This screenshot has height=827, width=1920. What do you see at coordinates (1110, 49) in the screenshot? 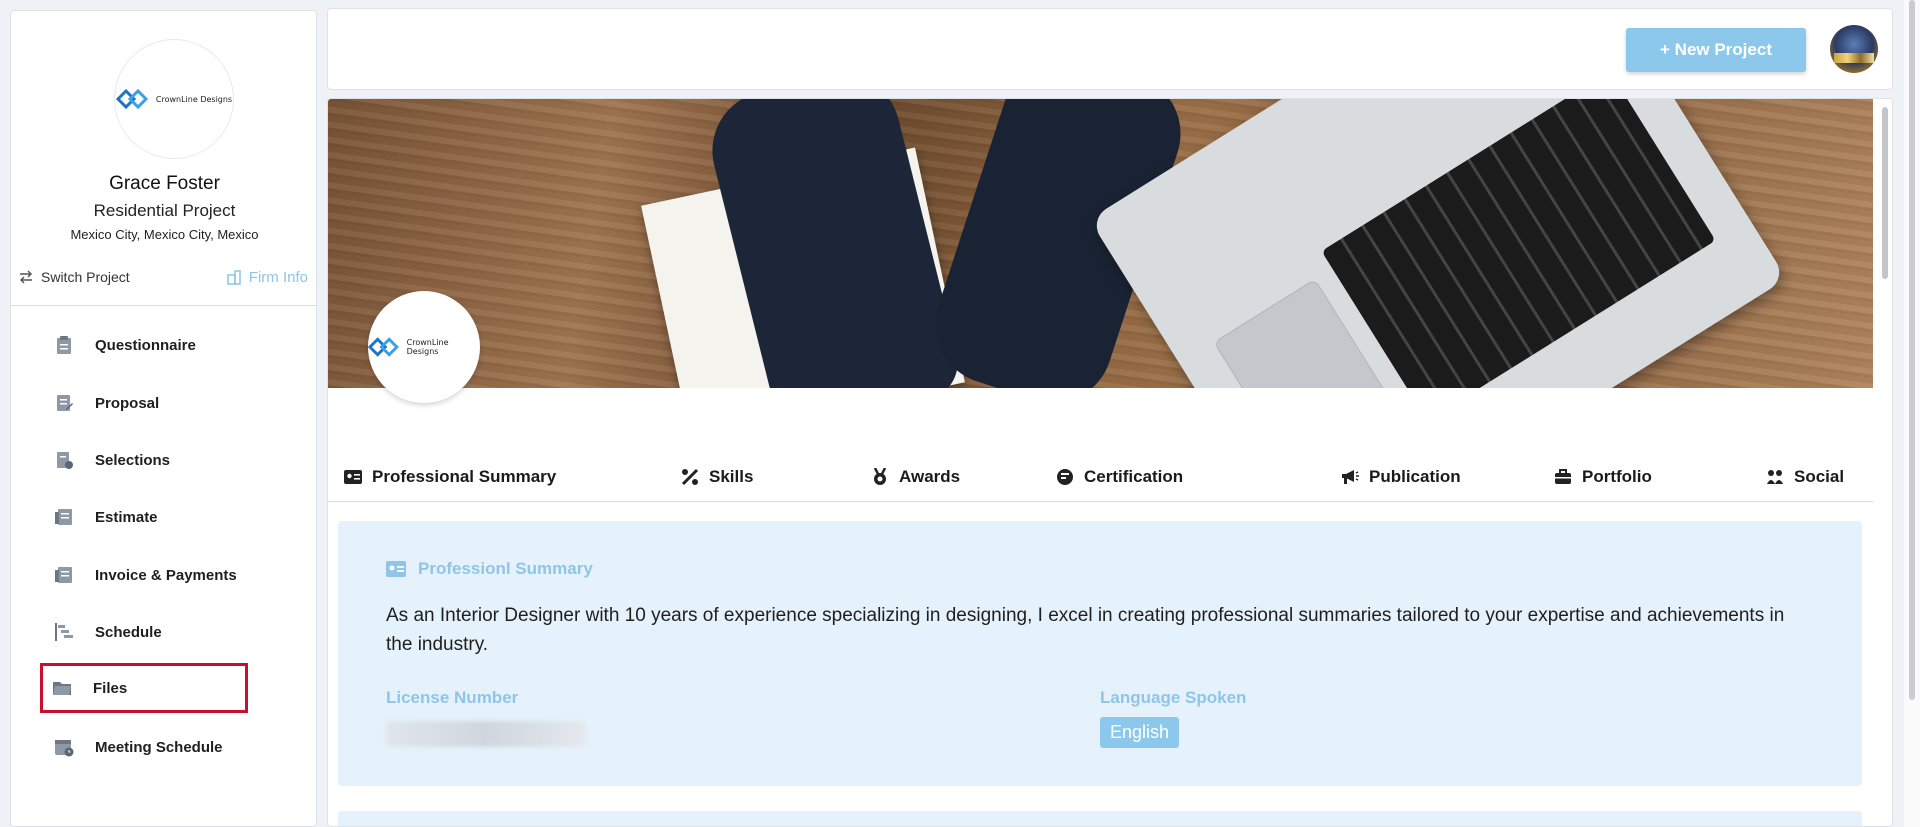
I see `top-header: + New Project` at bounding box center [1110, 49].